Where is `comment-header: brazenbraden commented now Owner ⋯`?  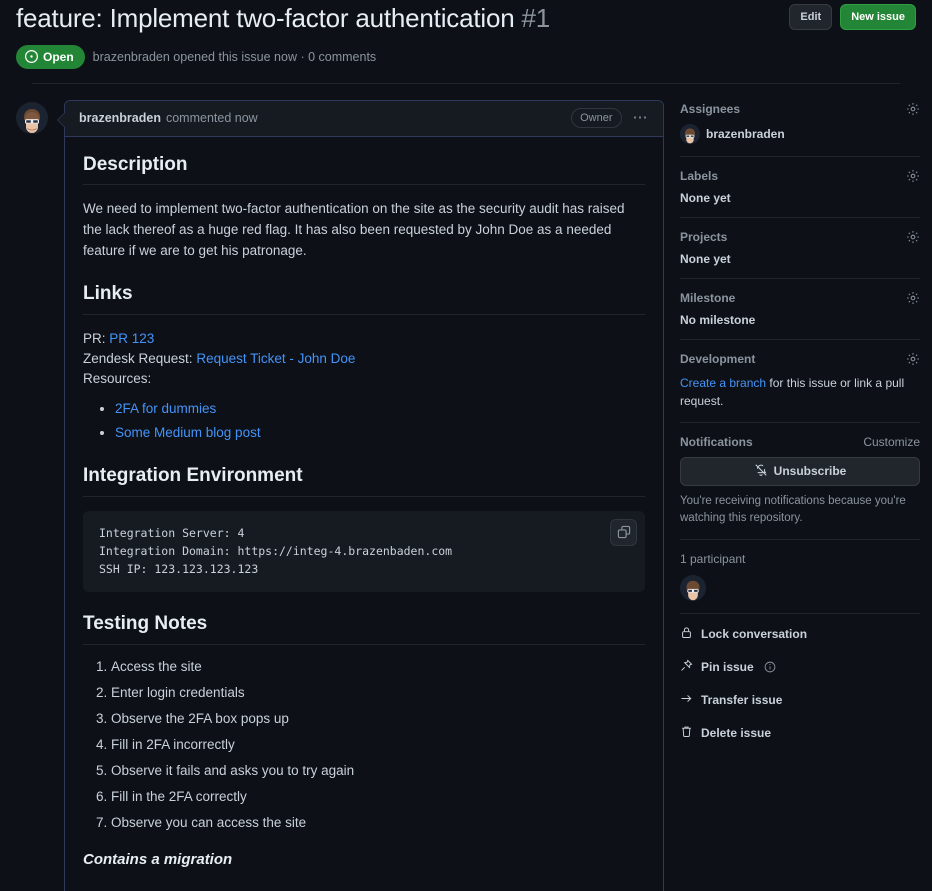
comment-header: brazenbraden commented now Owner ⋯ is located at coordinates (364, 118).